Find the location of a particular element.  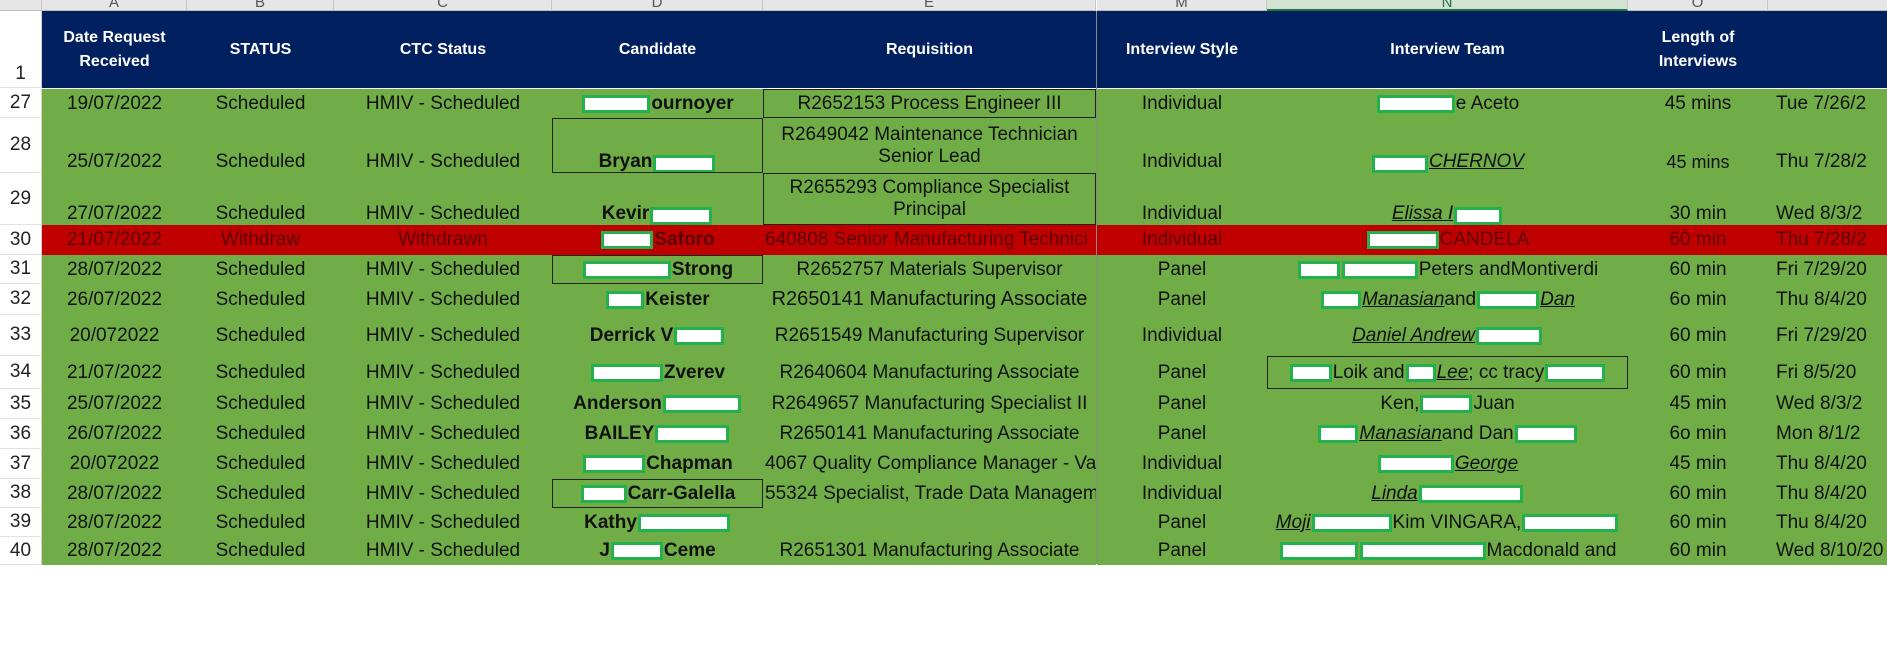

row-number: 31 is located at coordinates (21, 269).